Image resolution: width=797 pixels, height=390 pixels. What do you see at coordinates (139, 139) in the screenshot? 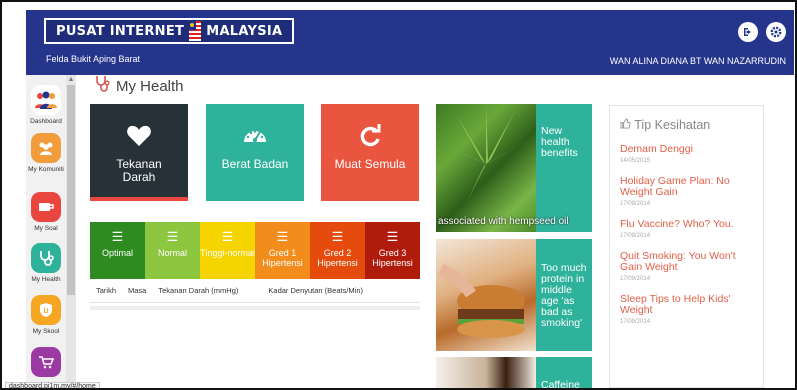
I see `heart-icon` at bounding box center [139, 139].